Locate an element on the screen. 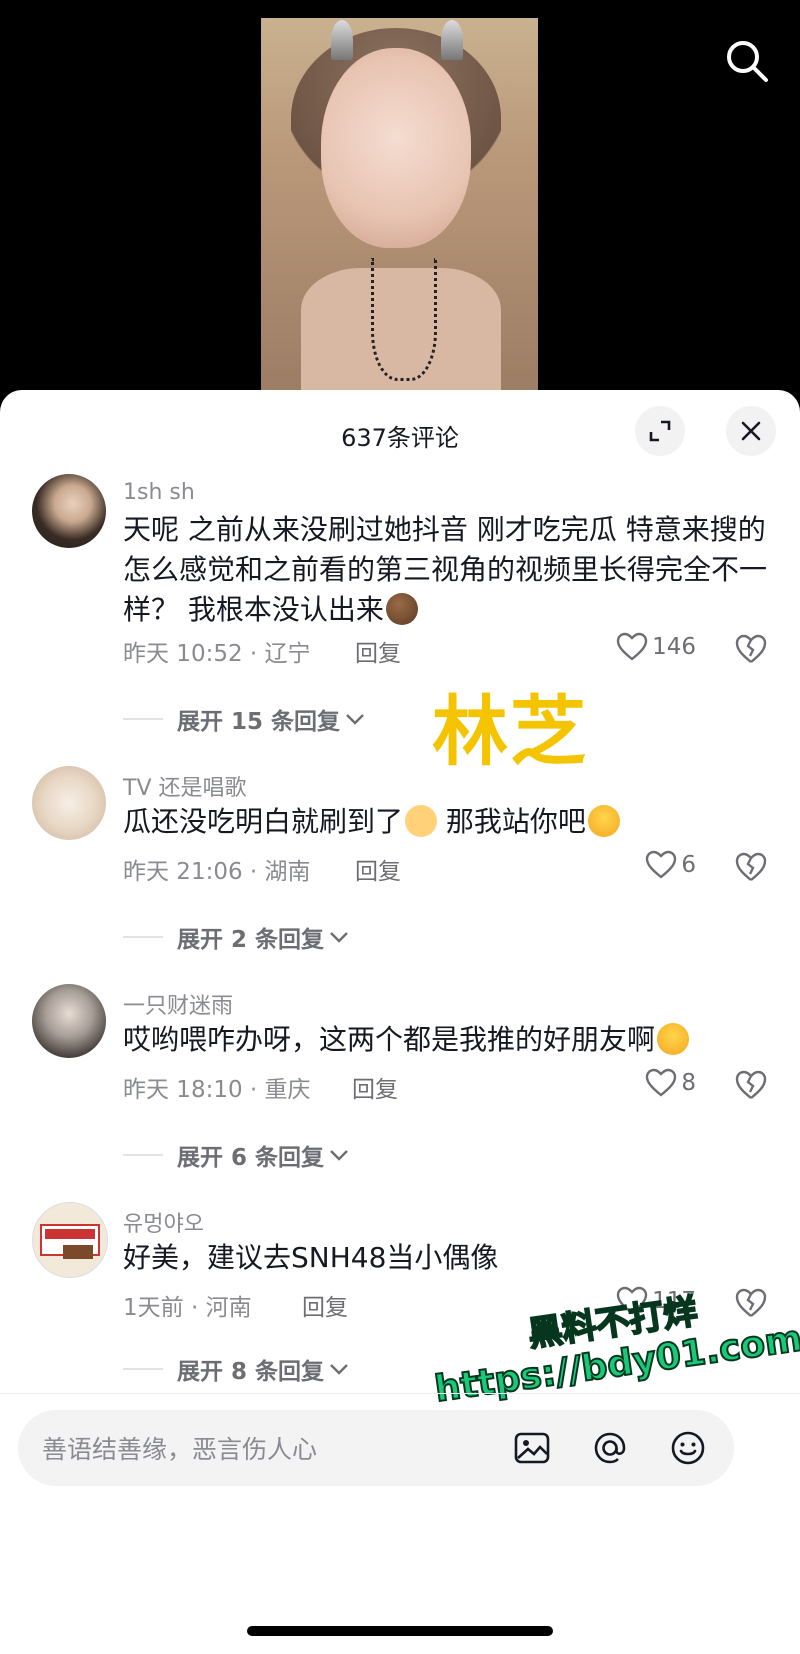 Image resolution: width=800 pixels, height=1654 pixels. input-divider is located at coordinates (400, 1393).